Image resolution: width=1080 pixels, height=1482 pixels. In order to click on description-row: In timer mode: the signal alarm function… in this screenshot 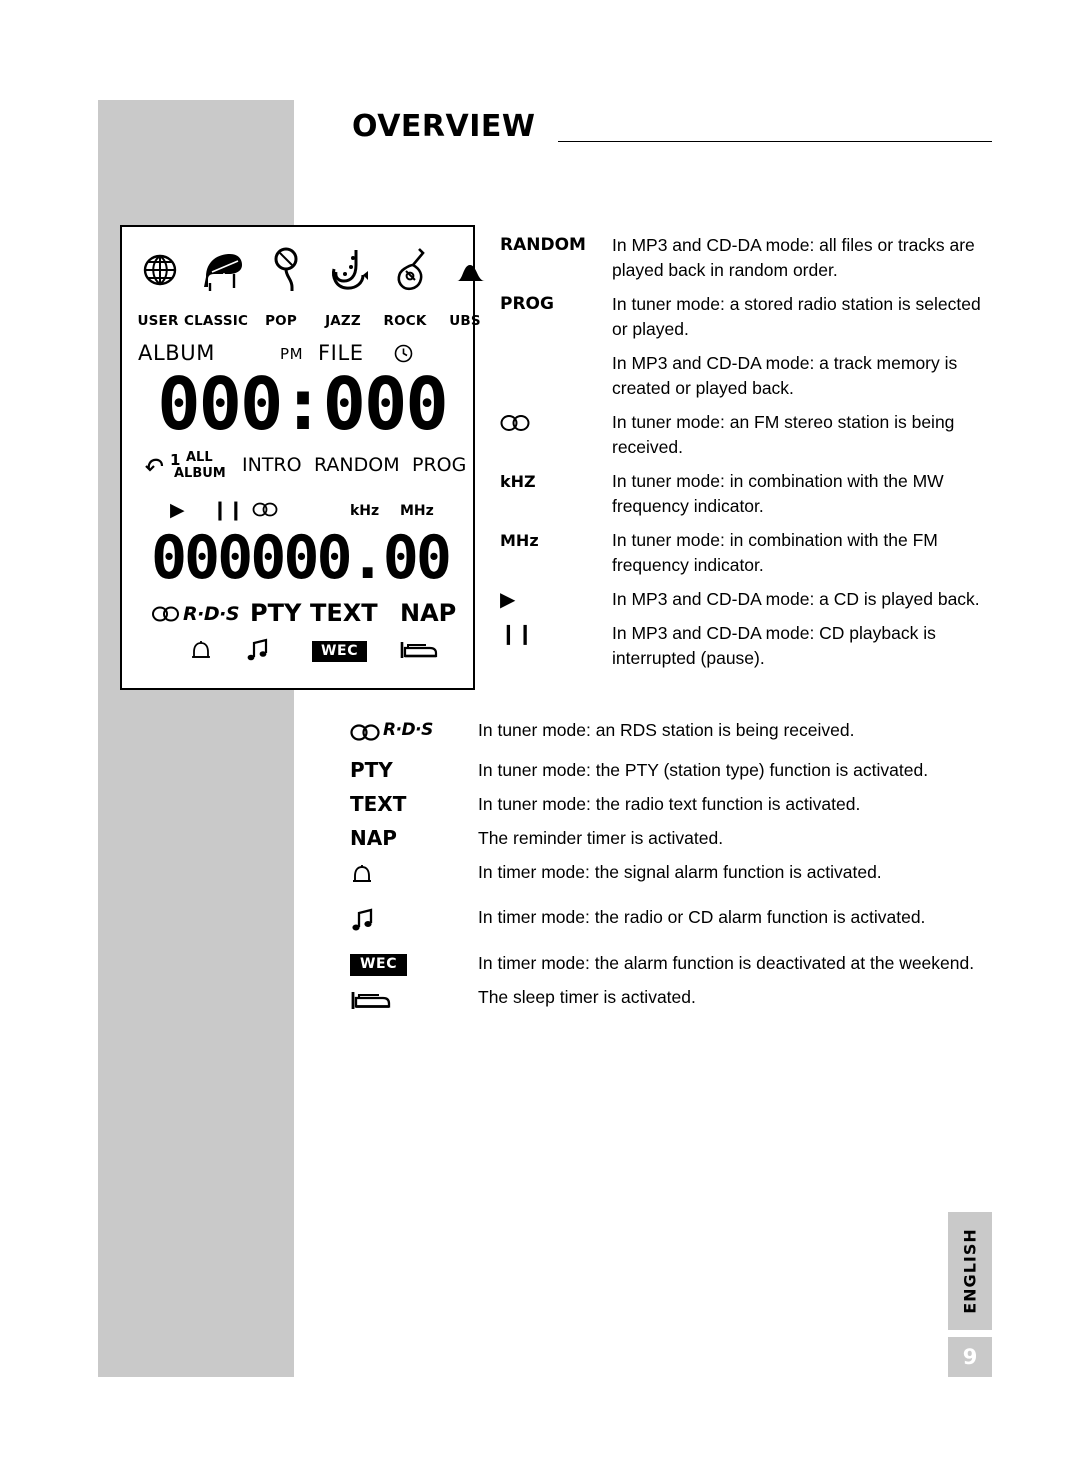, I will do `click(672, 878)`.